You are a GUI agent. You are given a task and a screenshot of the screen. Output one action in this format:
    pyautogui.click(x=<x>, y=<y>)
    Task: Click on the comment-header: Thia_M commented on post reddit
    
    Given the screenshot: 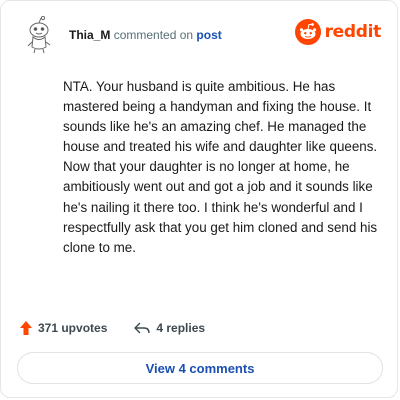 What is the action you would take?
    pyautogui.click(x=200, y=35)
    